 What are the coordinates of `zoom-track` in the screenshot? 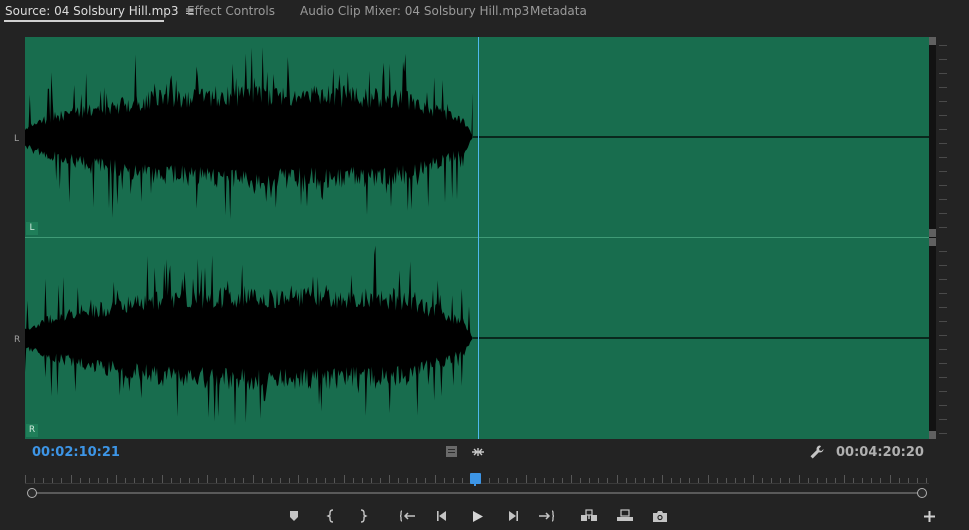 It's located at (477, 493).